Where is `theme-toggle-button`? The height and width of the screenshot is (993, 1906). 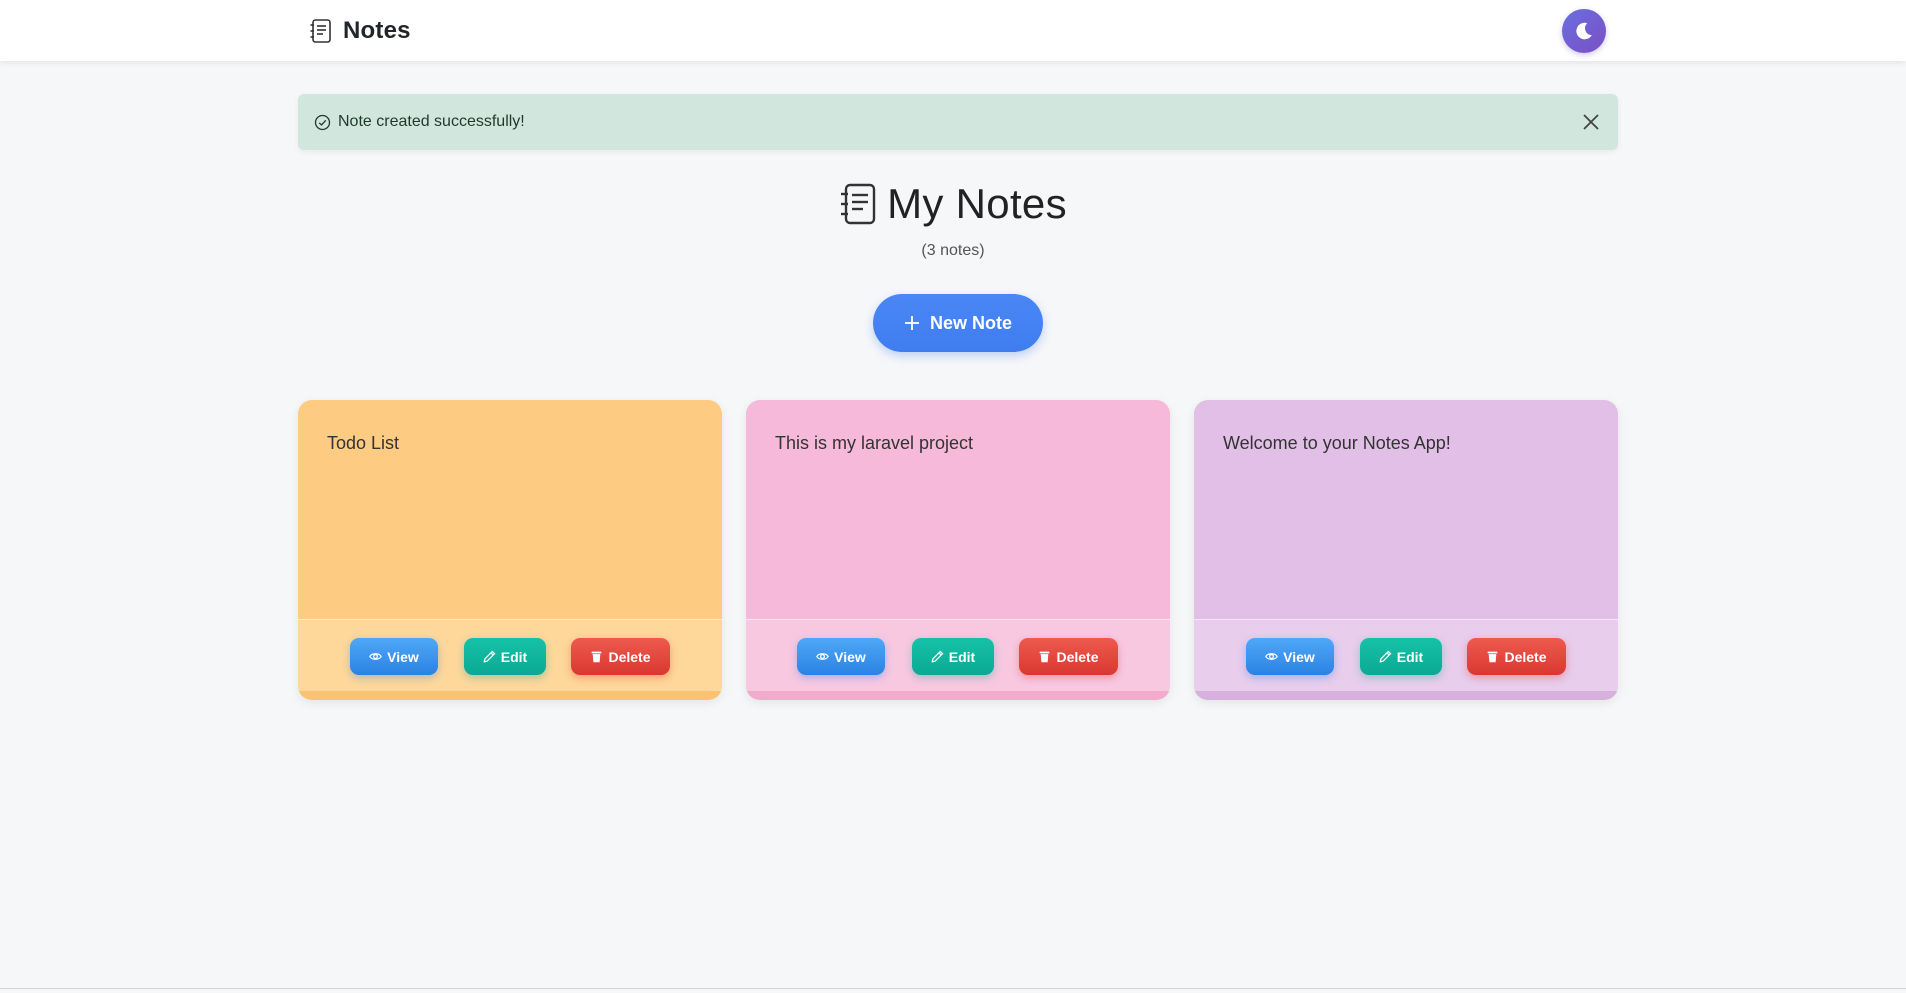 theme-toggle-button is located at coordinates (1584, 31).